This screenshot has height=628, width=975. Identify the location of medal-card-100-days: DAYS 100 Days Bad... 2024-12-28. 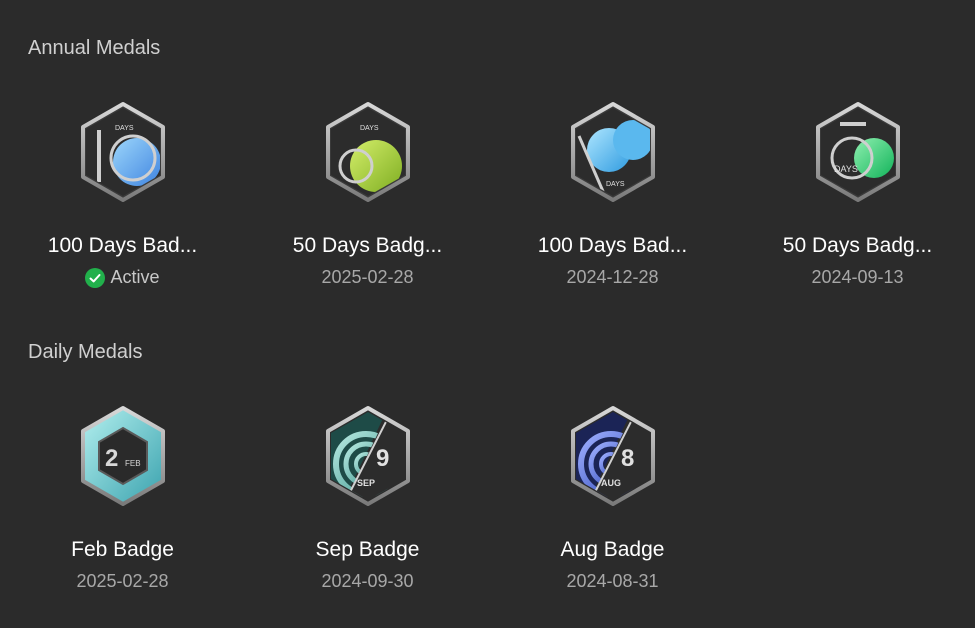
(612, 194).